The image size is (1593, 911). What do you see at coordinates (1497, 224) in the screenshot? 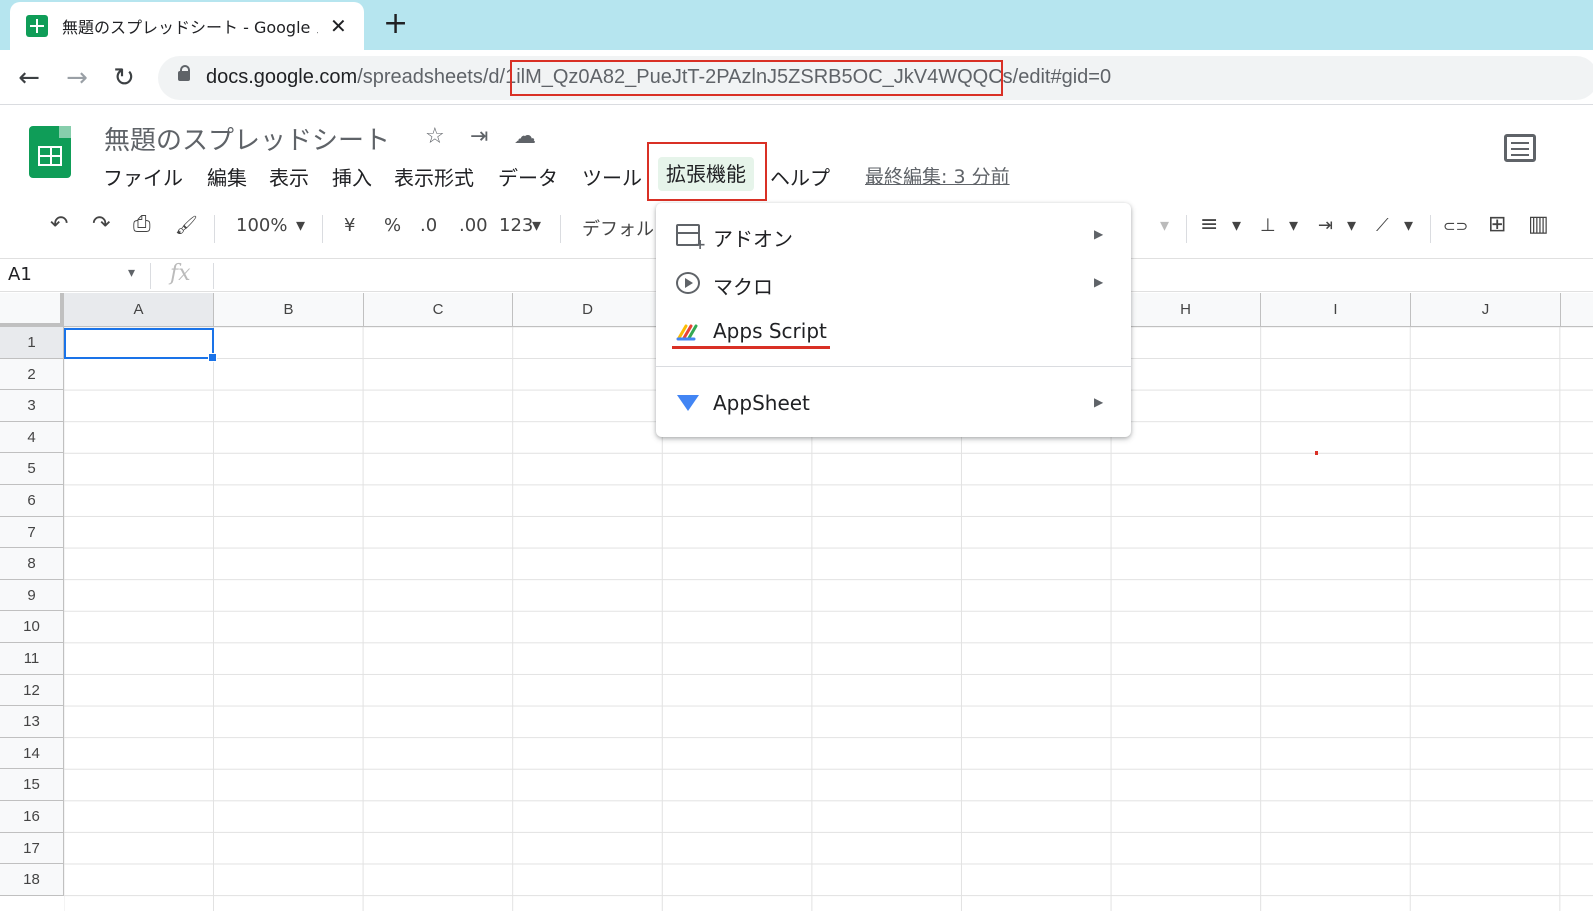
I see `insert-comment-icon: ⊞` at bounding box center [1497, 224].